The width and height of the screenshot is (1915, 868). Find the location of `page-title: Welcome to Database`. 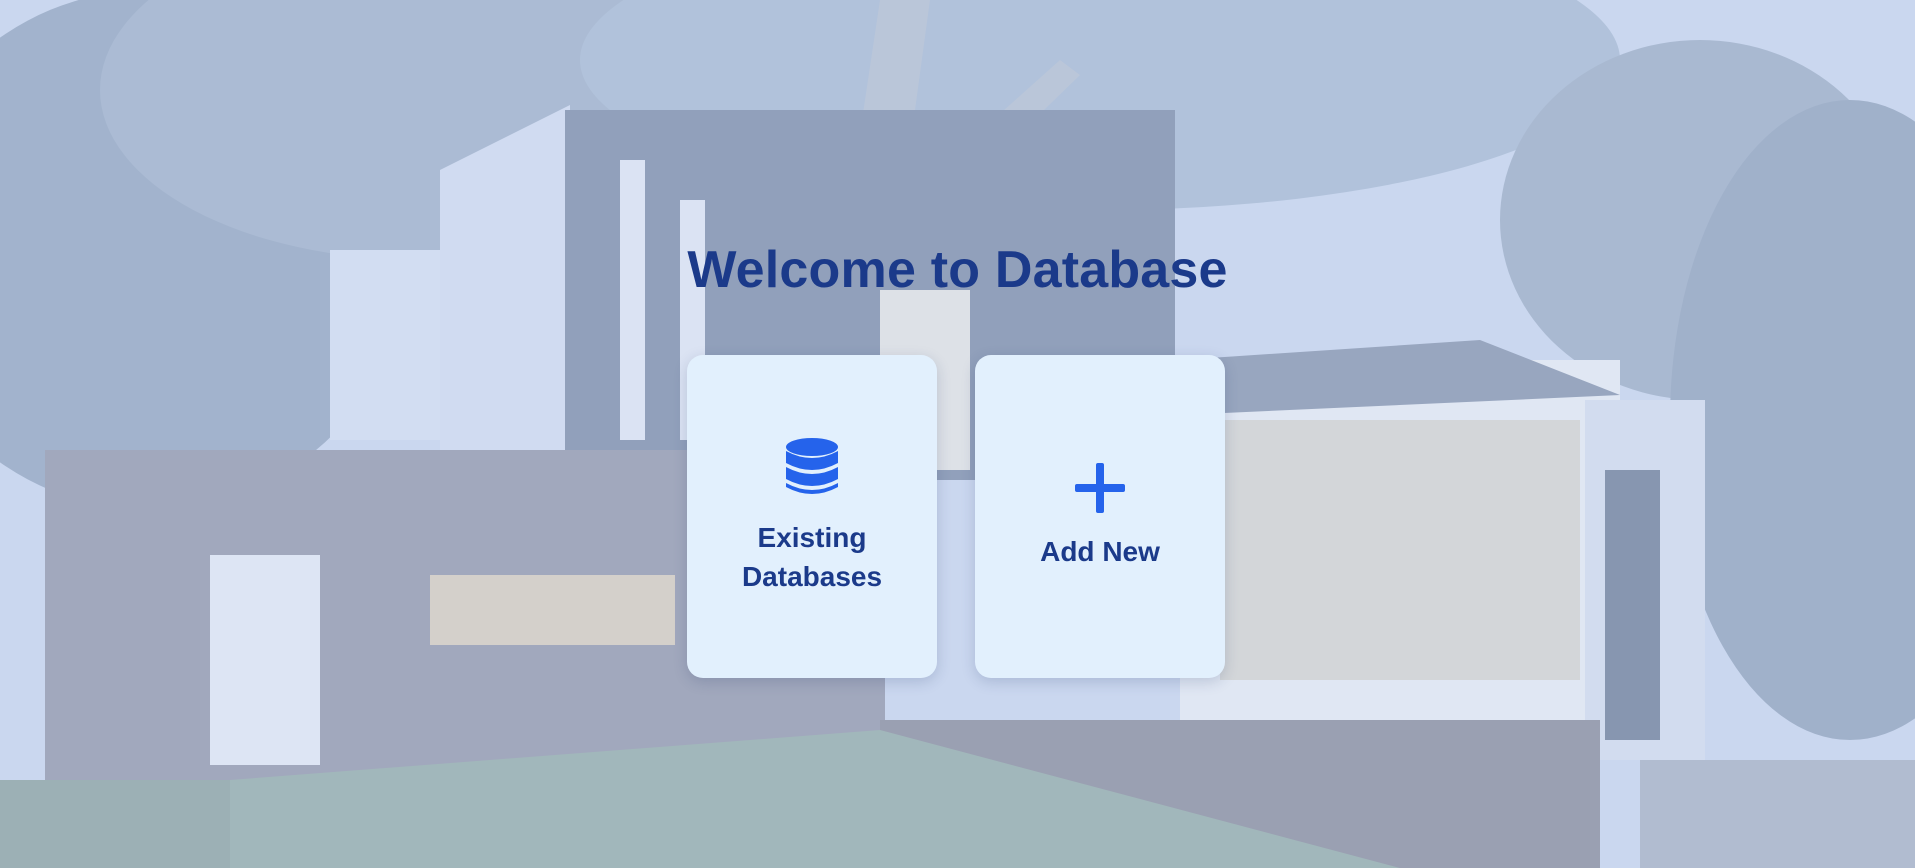

page-title: Welcome to Database is located at coordinates (957, 270).